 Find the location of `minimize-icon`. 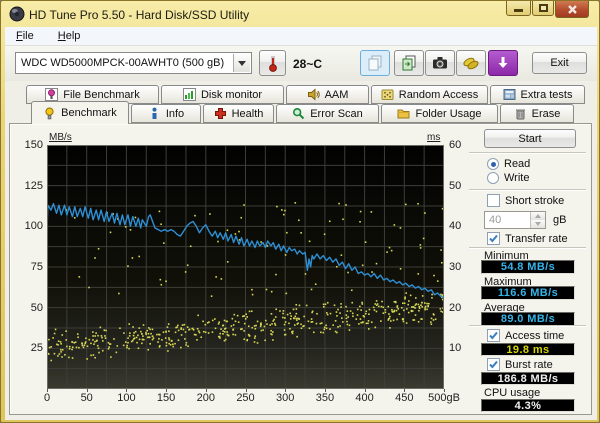

minimize-icon is located at coordinates (518, 10).